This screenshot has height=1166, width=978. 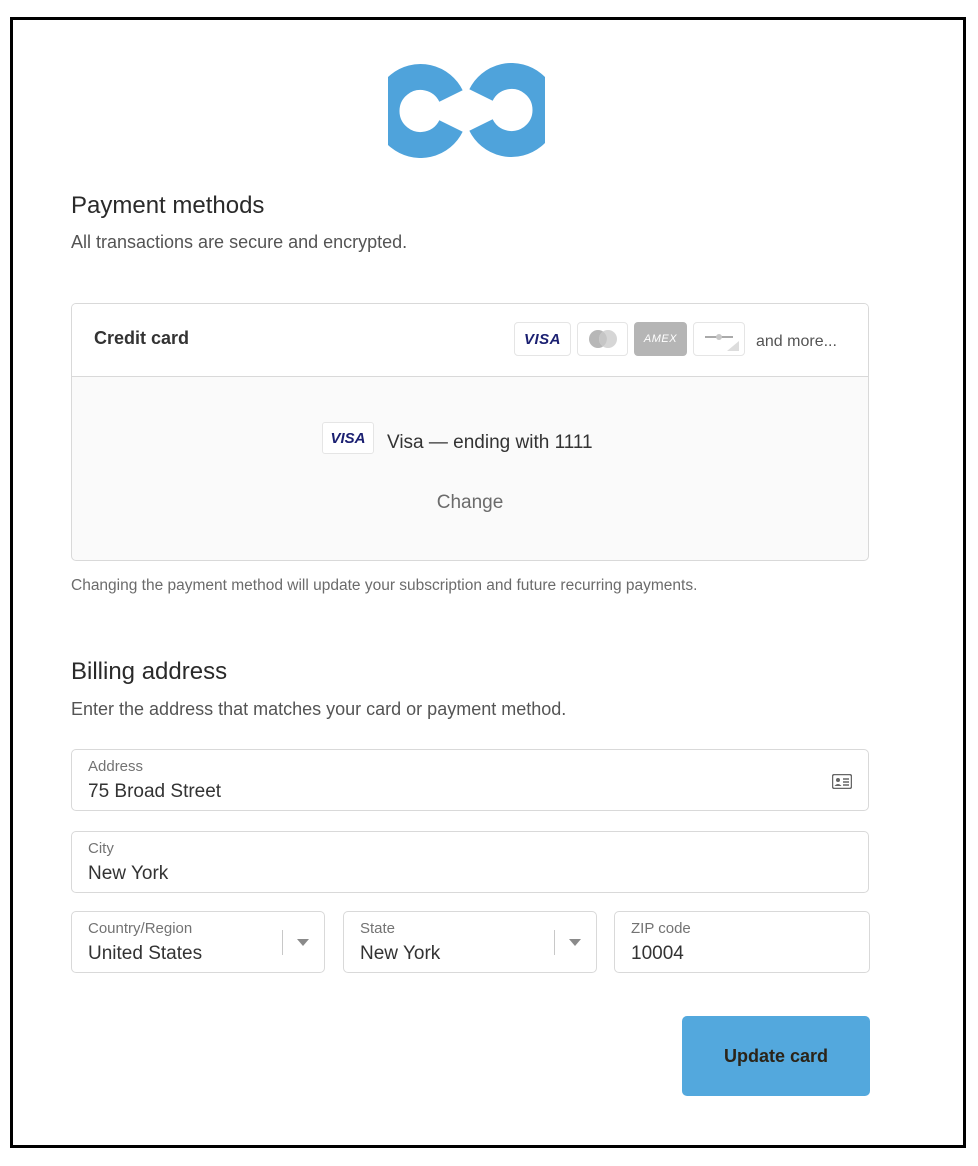 I want to click on city-field: City New York, so click(x=470, y=862).